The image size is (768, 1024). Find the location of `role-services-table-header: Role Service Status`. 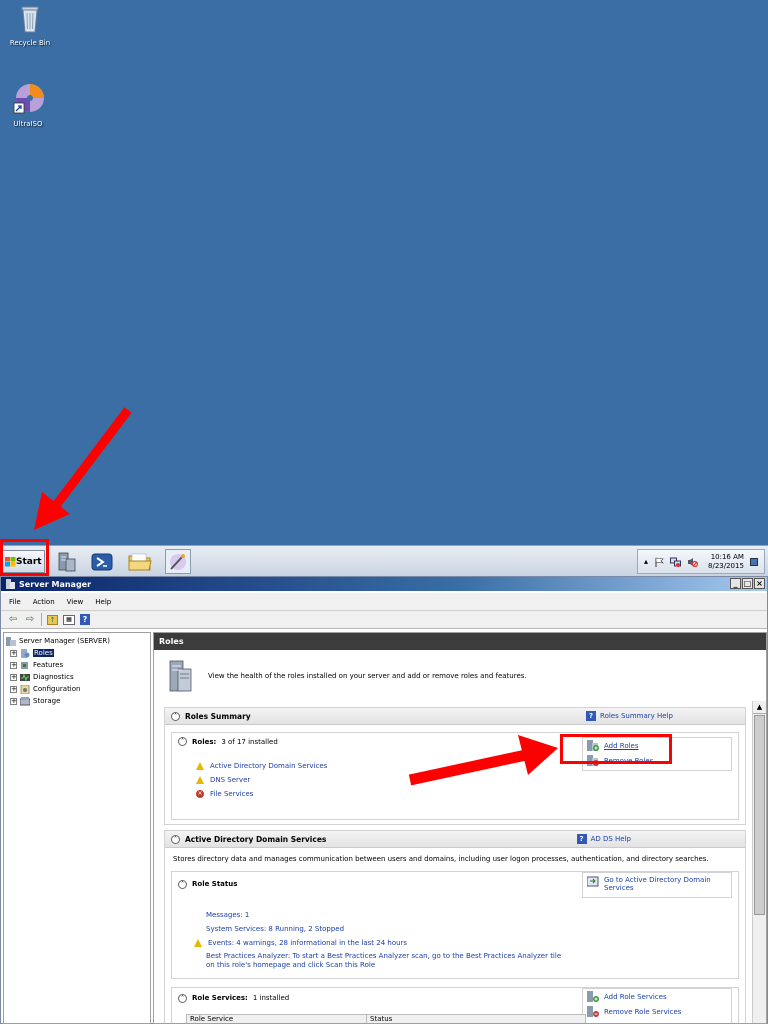

role-services-table-header: Role Service Status is located at coordinates (386, 1018).